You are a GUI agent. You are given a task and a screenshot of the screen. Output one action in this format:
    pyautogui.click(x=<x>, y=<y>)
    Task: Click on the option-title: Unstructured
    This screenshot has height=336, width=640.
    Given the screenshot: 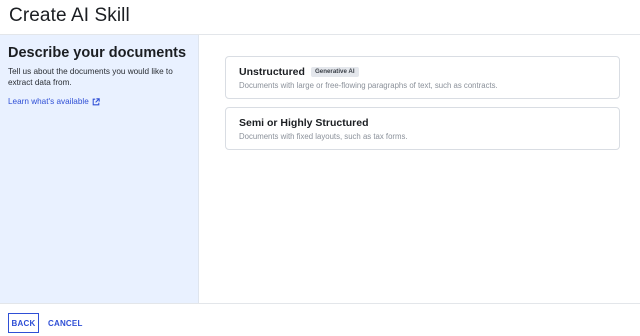 What is the action you would take?
    pyautogui.click(x=272, y=72)
    